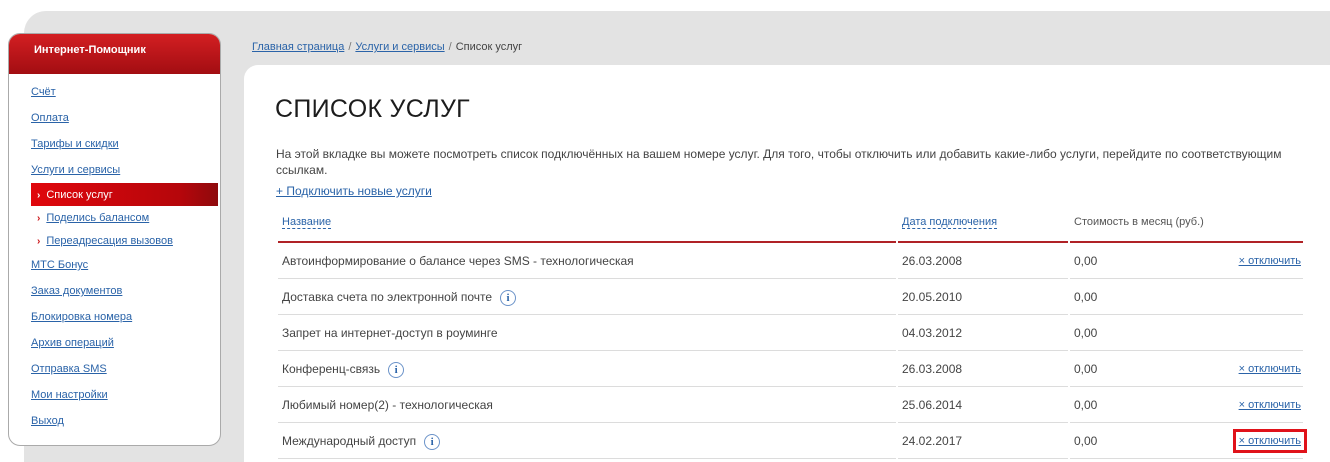 The image size is (1330, 462). Describe the element at coordinates (372, 109) in the screenshot. I see `page-title: СПИСОК УСЛУГ` at that location.